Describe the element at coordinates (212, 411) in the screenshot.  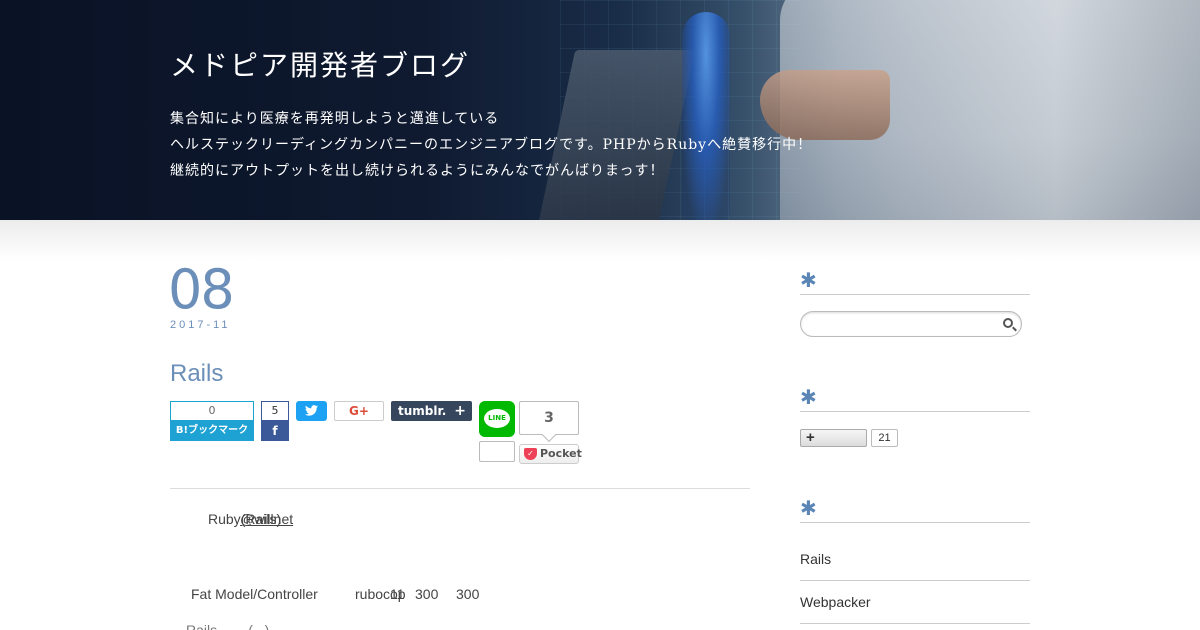
I see `hatena-count: 0` at that location.